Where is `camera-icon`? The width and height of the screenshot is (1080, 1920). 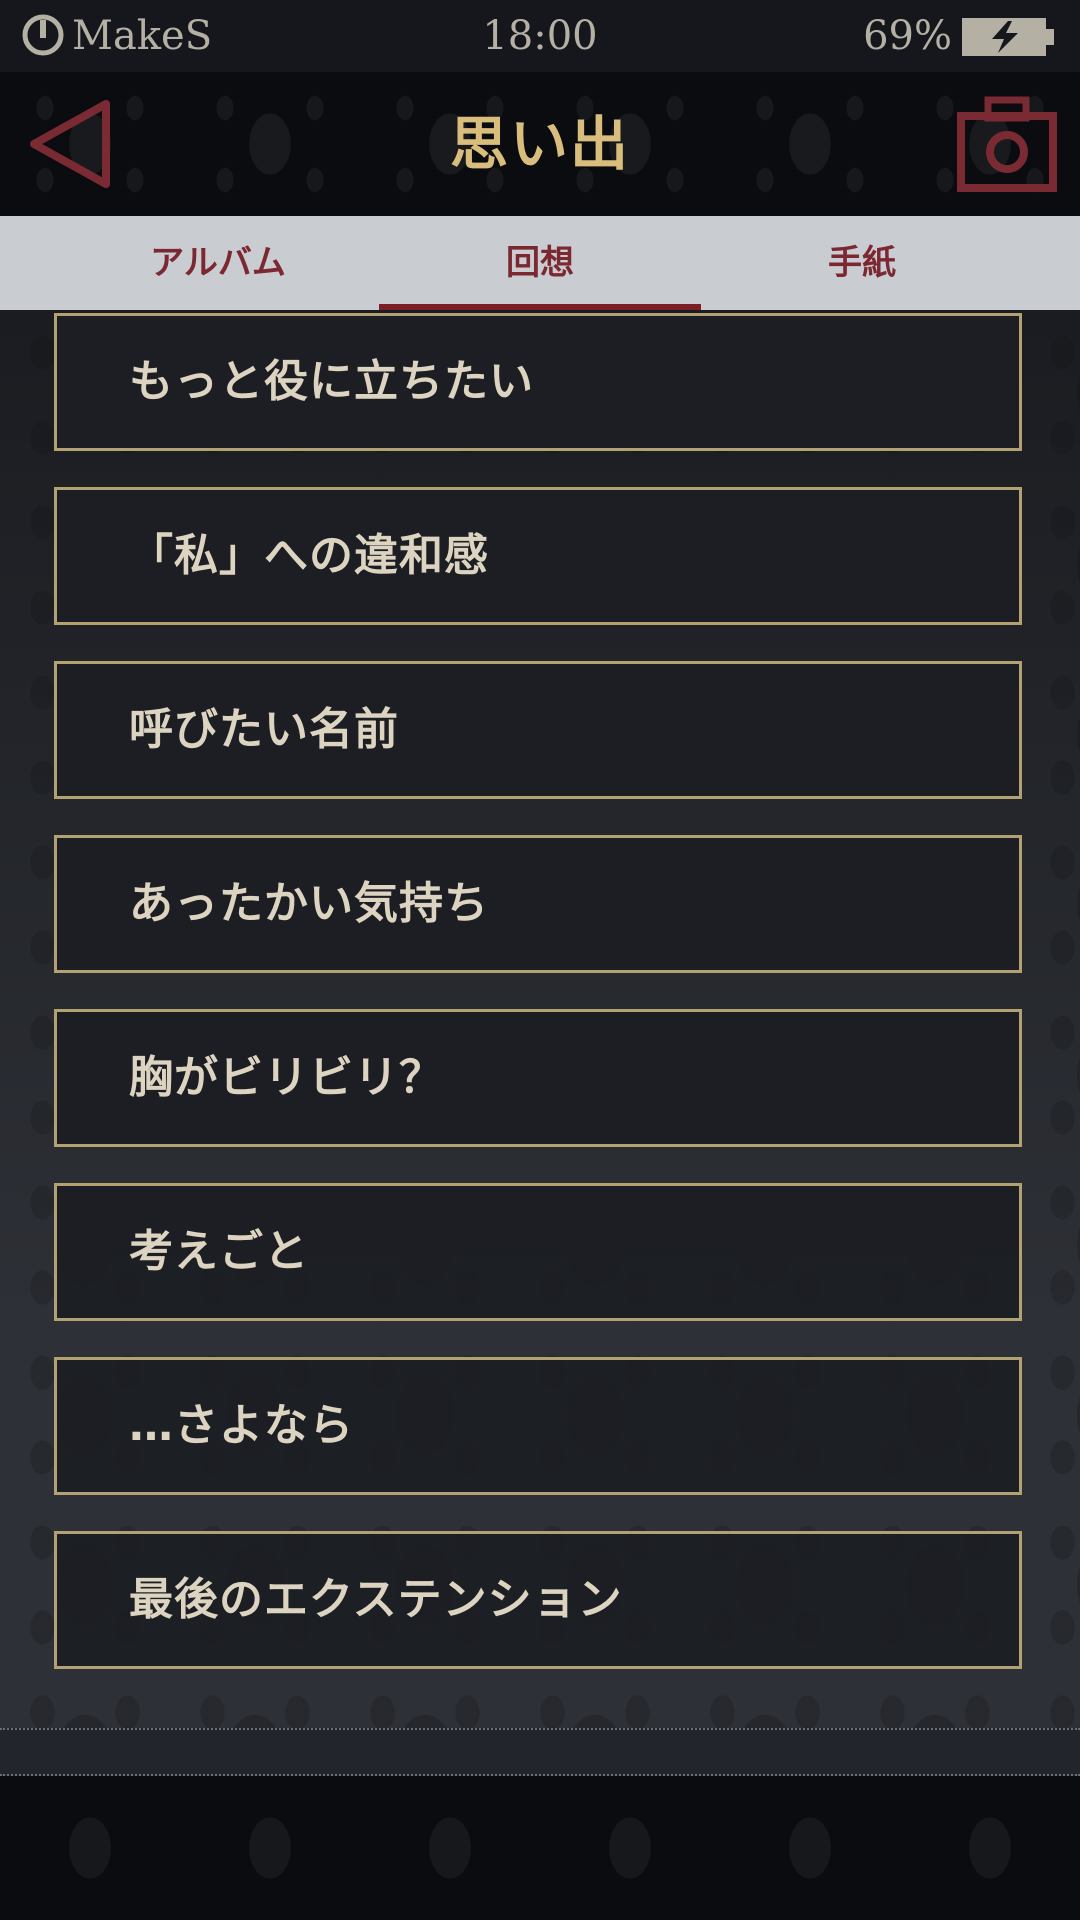 camera-icon is located at coordinates (1007, 144).